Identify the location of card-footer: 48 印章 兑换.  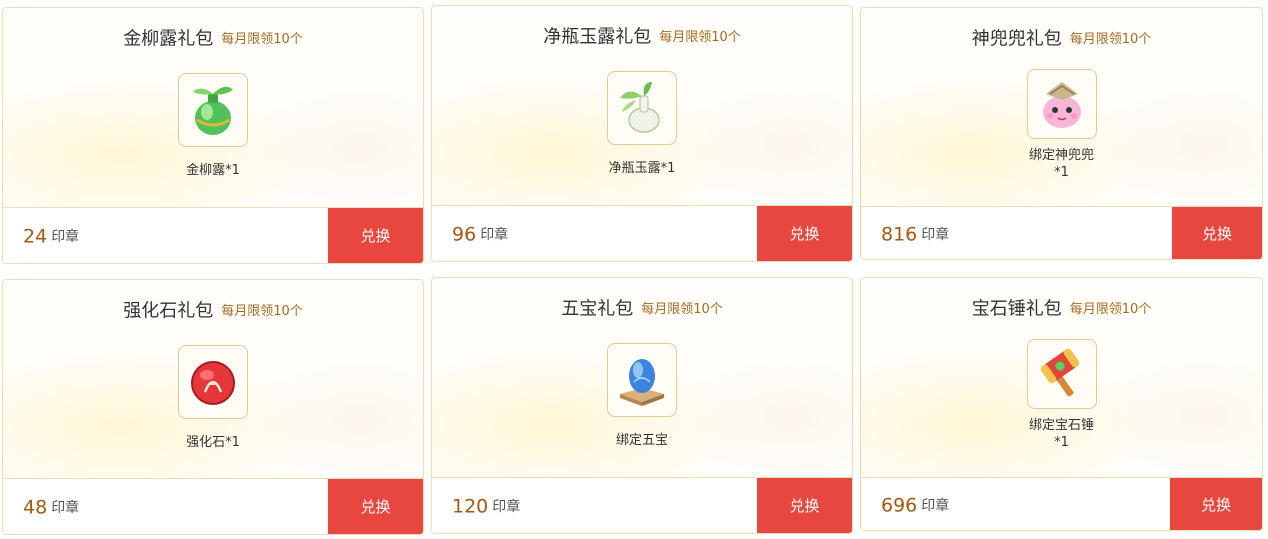
(213, 506).